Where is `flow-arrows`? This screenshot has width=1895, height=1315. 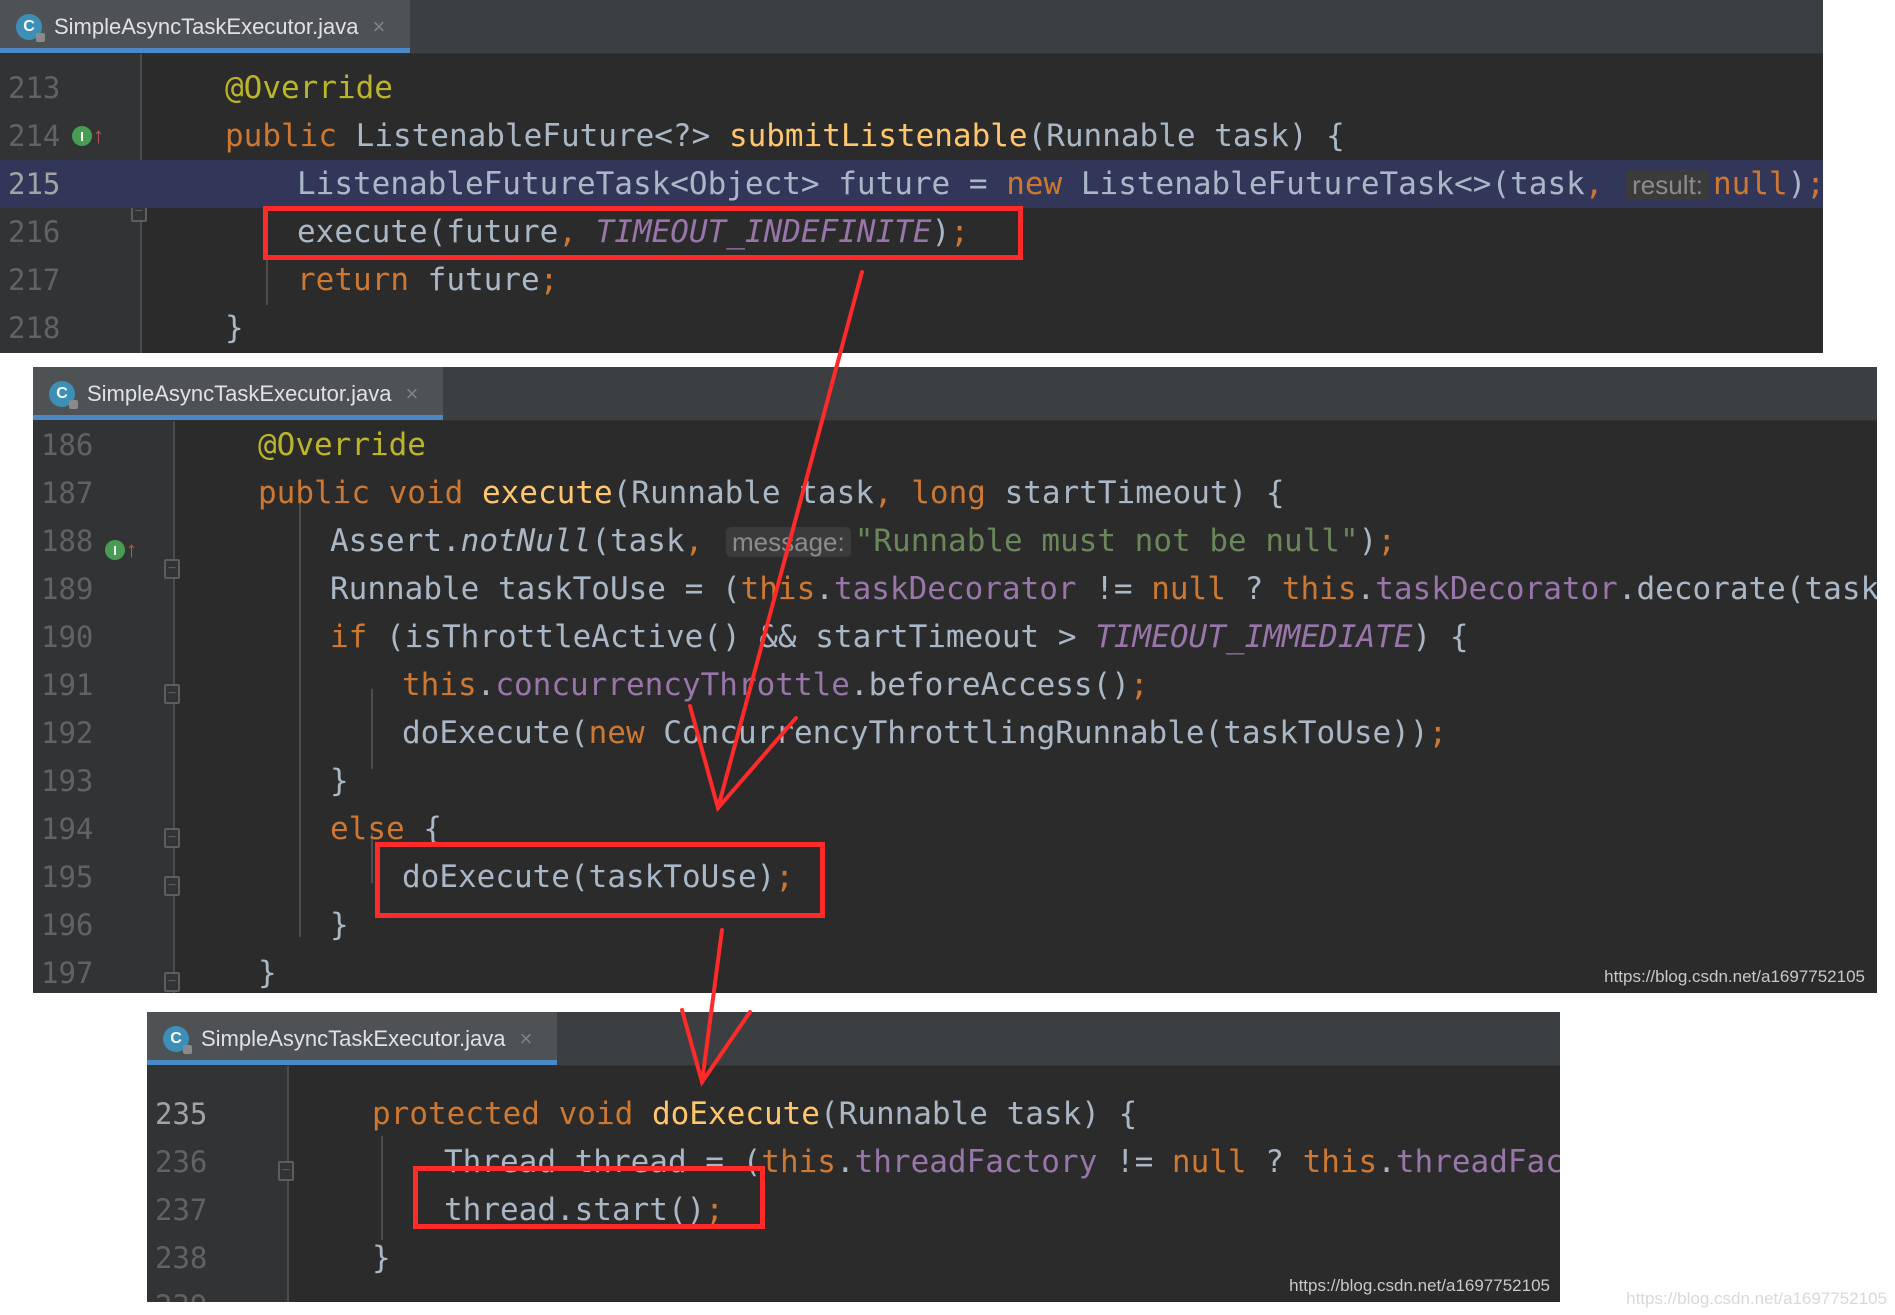
flow-arrows is located at coordinates (772, 678).